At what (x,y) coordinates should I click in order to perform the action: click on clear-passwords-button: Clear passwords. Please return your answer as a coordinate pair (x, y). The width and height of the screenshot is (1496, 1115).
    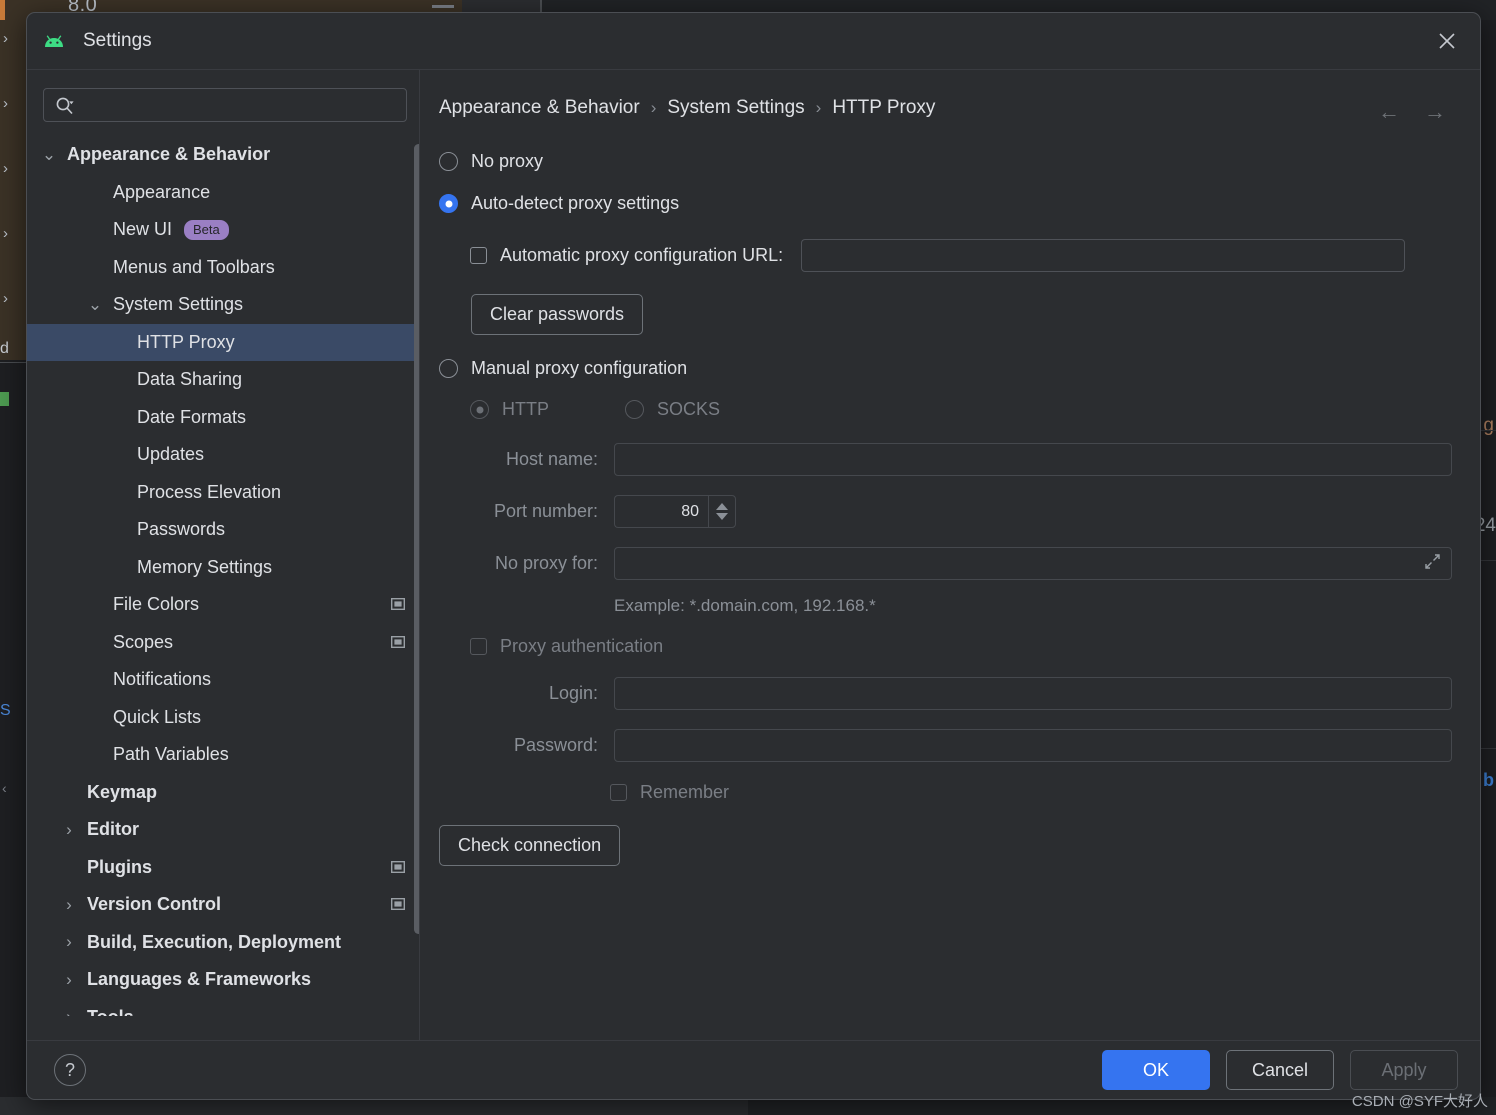
    Looking at the image, I should click on (557, 314).